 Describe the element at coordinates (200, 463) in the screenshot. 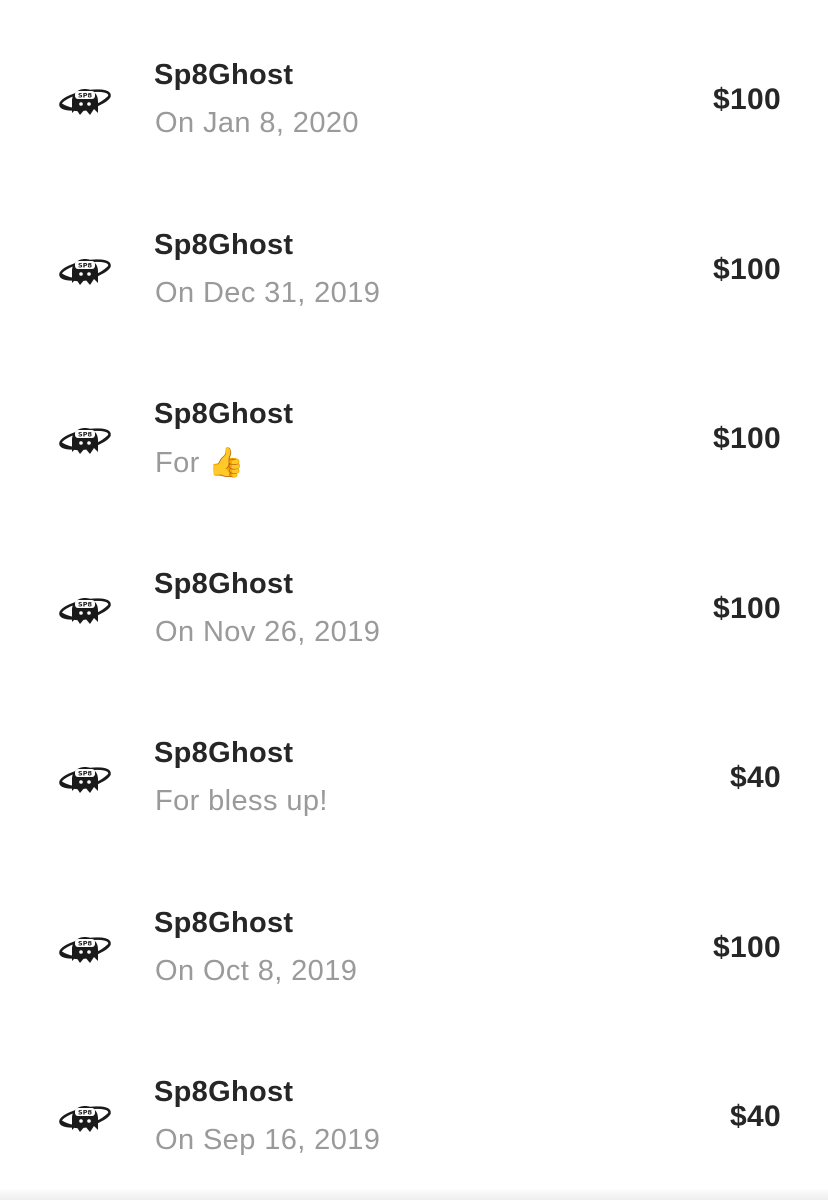

I see `payment-note: For 👍` at that location.